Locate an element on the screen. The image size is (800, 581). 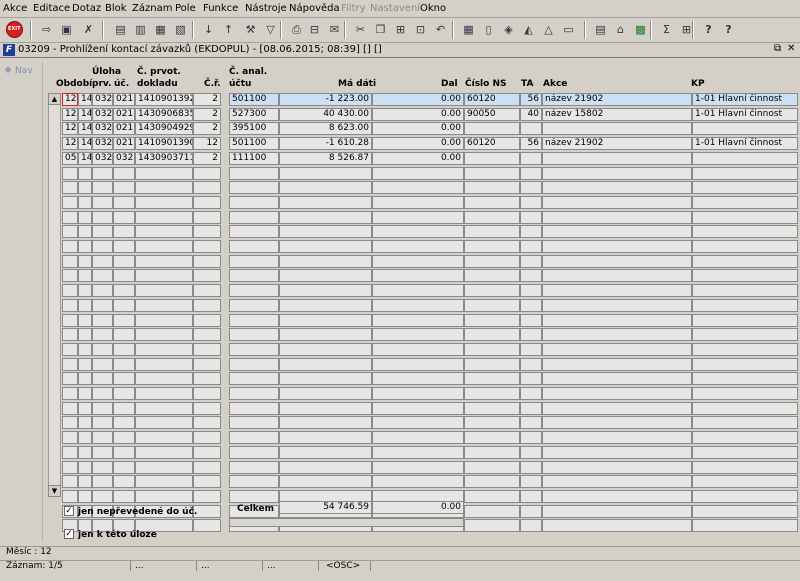
calculator-icon: ▦ is located at coordinates (468, 29).